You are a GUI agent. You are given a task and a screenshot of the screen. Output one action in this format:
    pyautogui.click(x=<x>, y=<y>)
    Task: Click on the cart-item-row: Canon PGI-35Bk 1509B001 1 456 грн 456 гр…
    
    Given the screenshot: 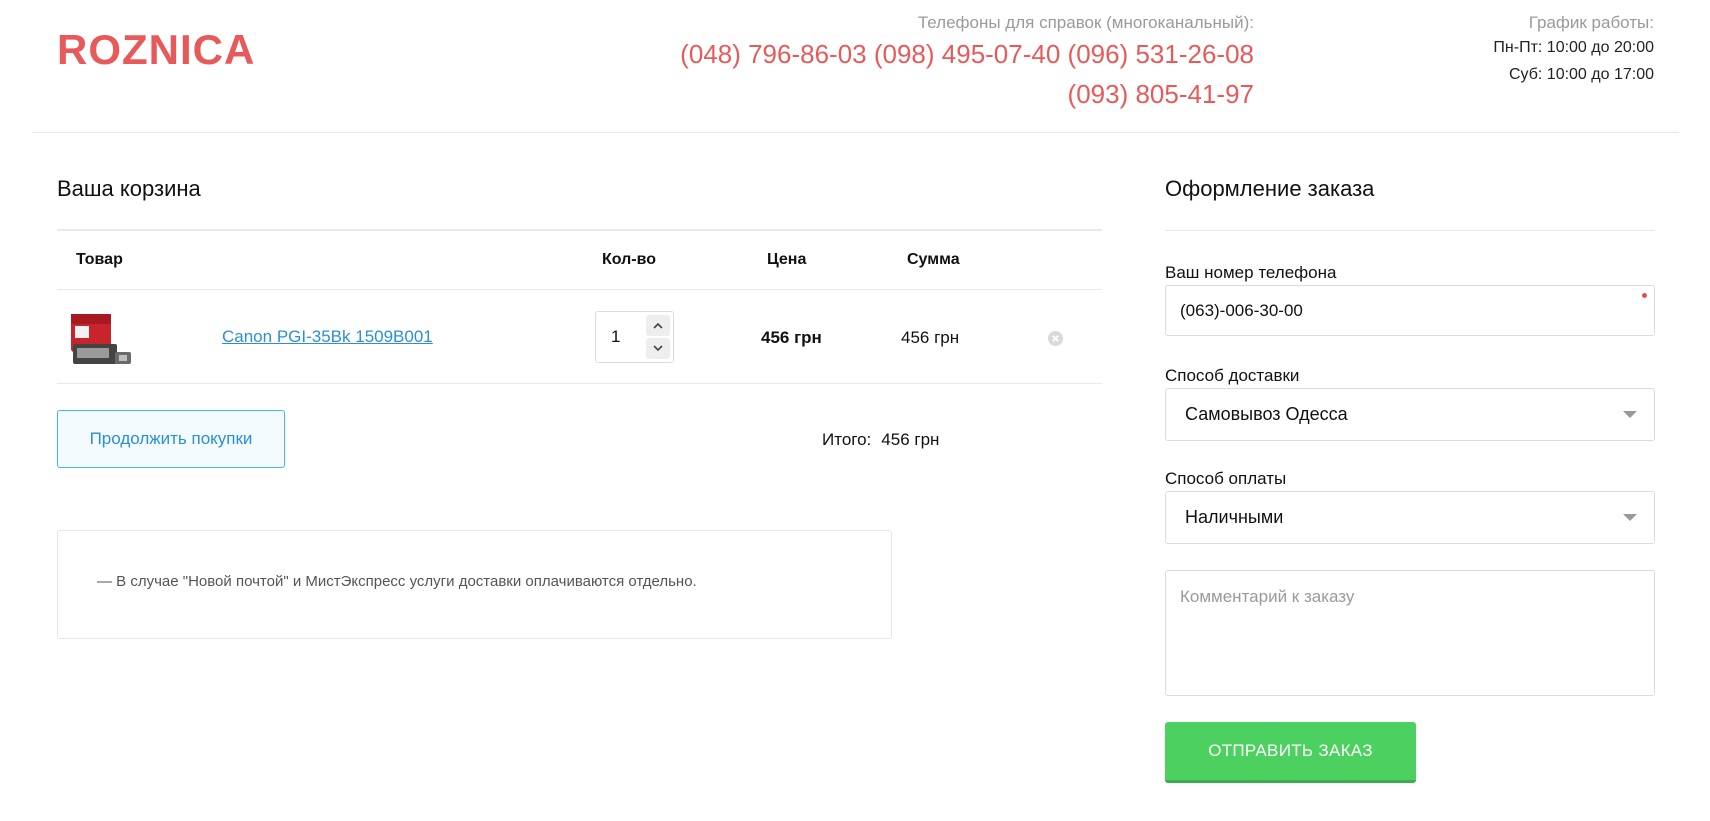 What is the action you would take?
    pyautogui.click(x=579, y=337)
    